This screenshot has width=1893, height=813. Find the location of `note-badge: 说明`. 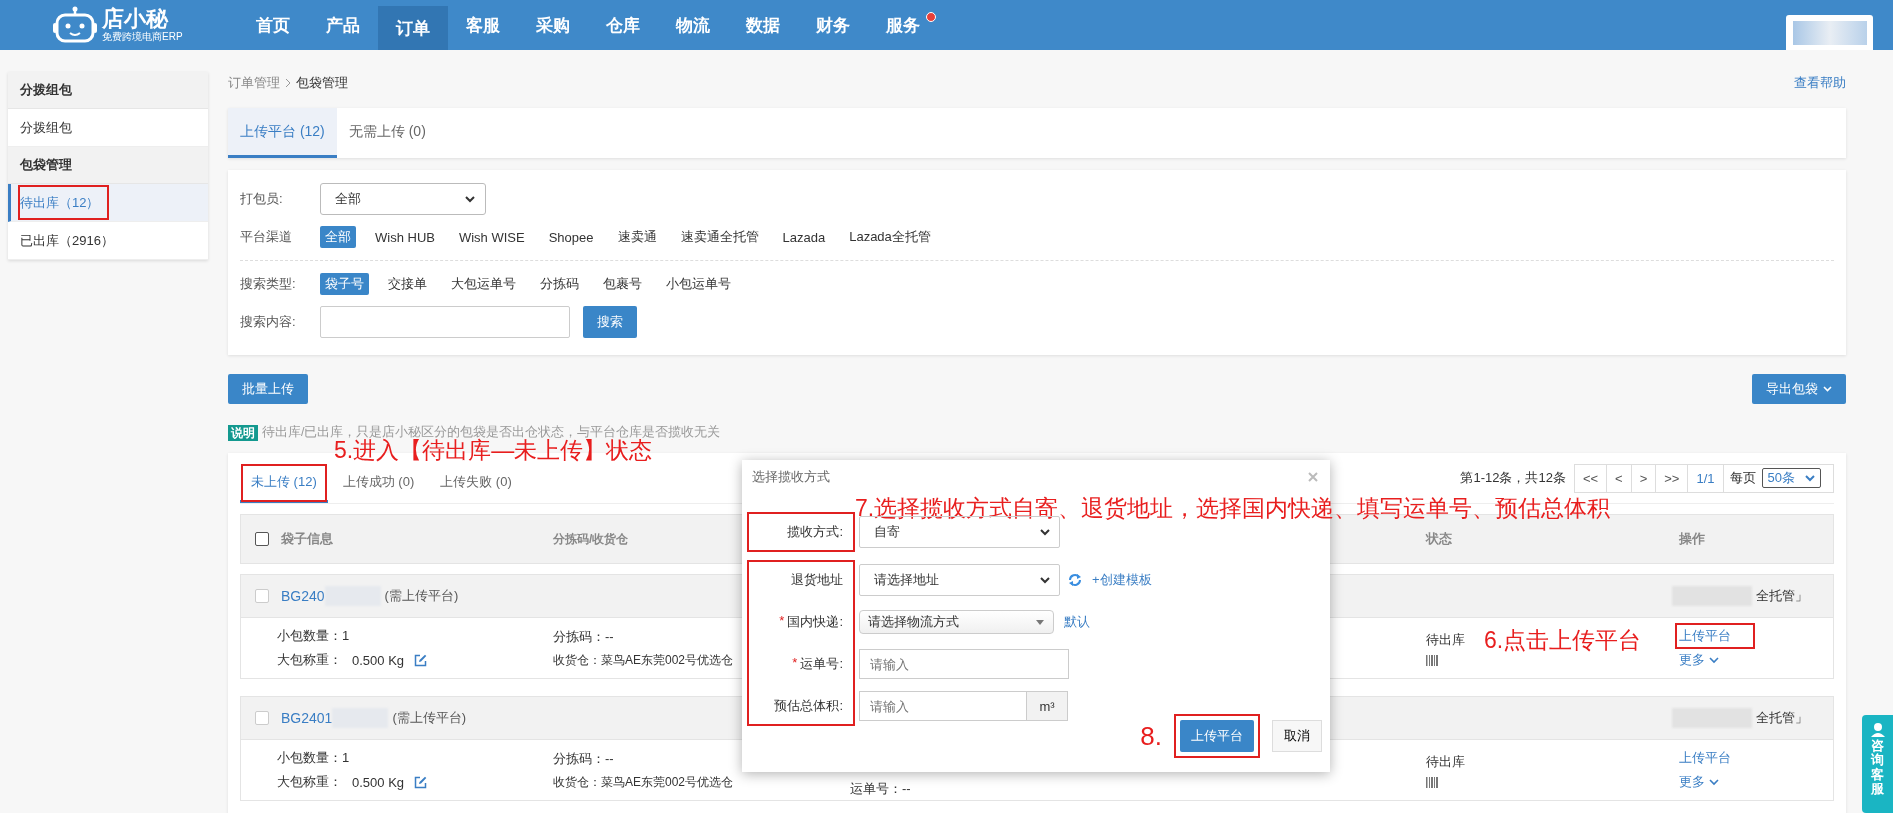

note-badge: 说明 is located at coordinates (243, 432).